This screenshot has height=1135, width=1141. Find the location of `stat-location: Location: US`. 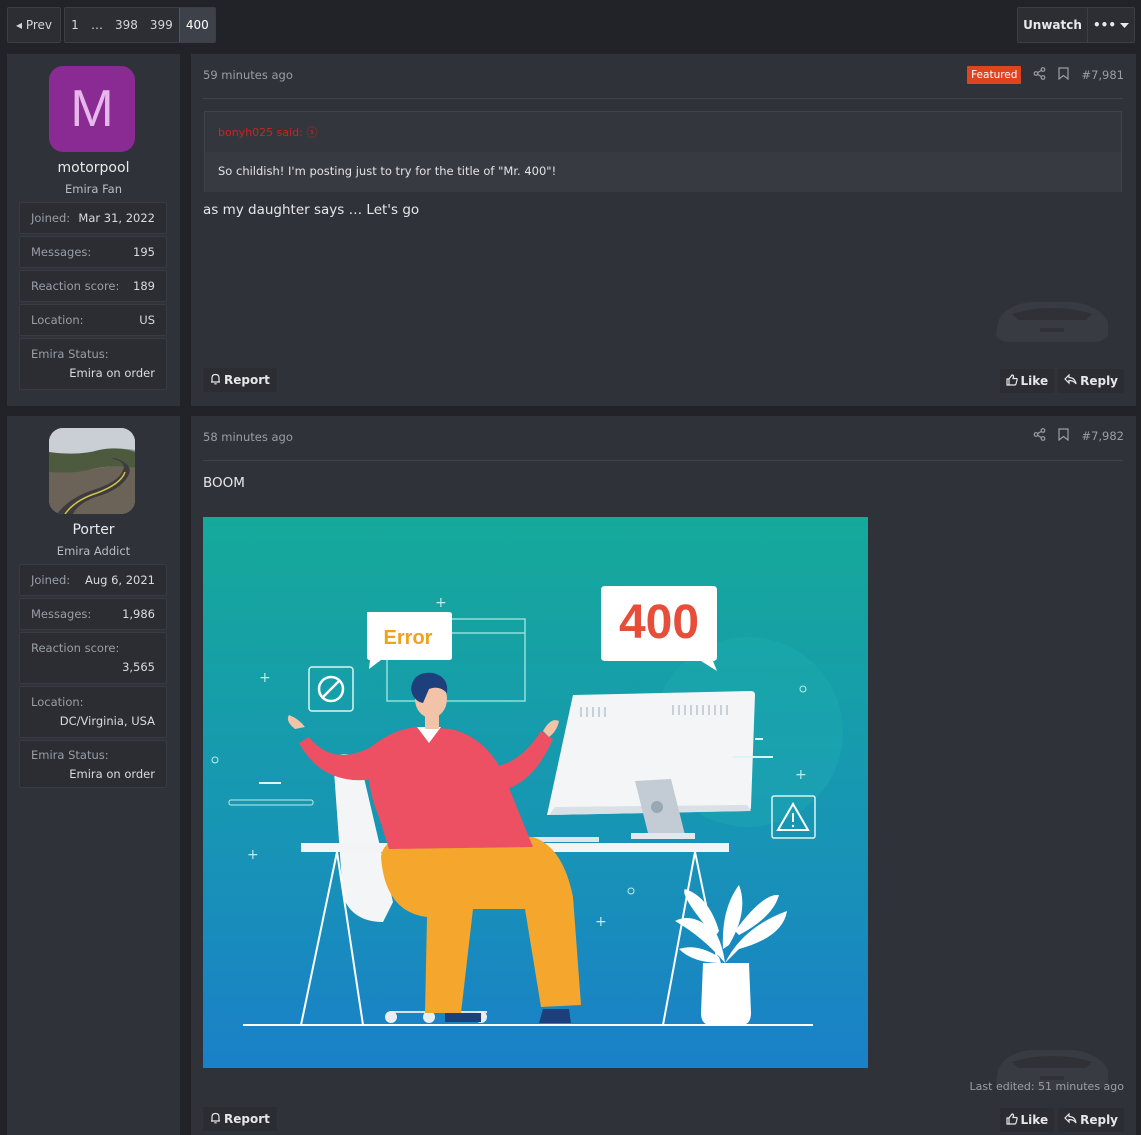

stat-location: Location: US is located at coordinates (93, 320).